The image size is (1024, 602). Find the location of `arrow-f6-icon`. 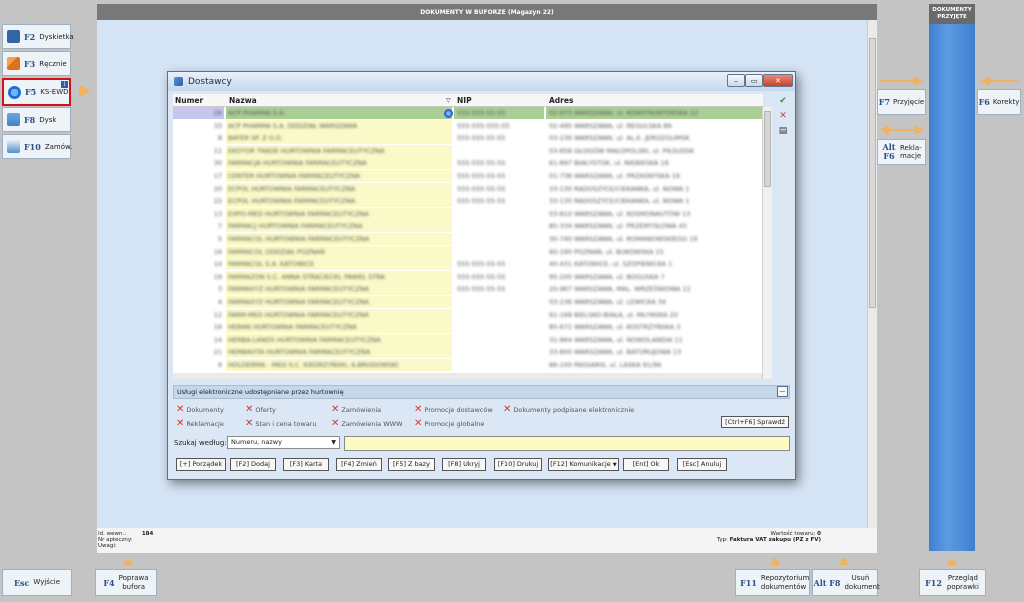

arrow-f6-icon is located at coordinates (1004, 81).